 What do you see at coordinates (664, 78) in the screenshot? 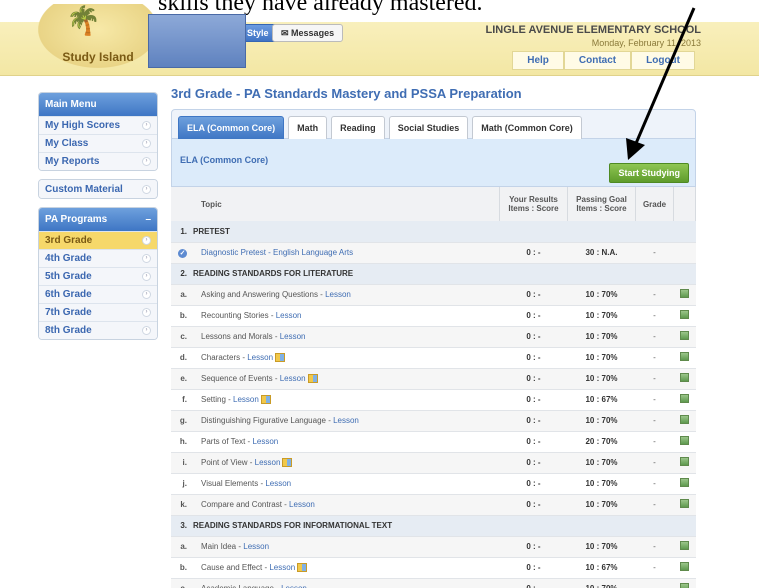
I see `arrow-line` at bounding box center [664, 78].